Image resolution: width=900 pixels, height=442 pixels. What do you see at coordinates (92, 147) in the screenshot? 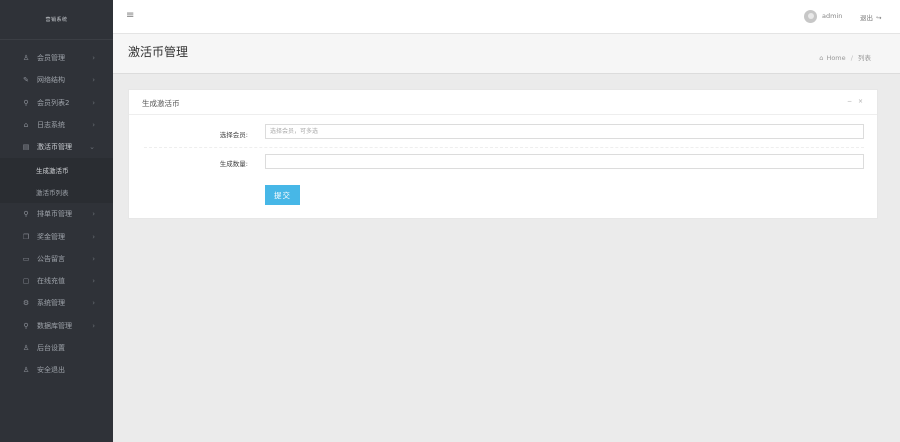
I see `chevron-down-icon: ⌄` at bounding box center [92, 147].